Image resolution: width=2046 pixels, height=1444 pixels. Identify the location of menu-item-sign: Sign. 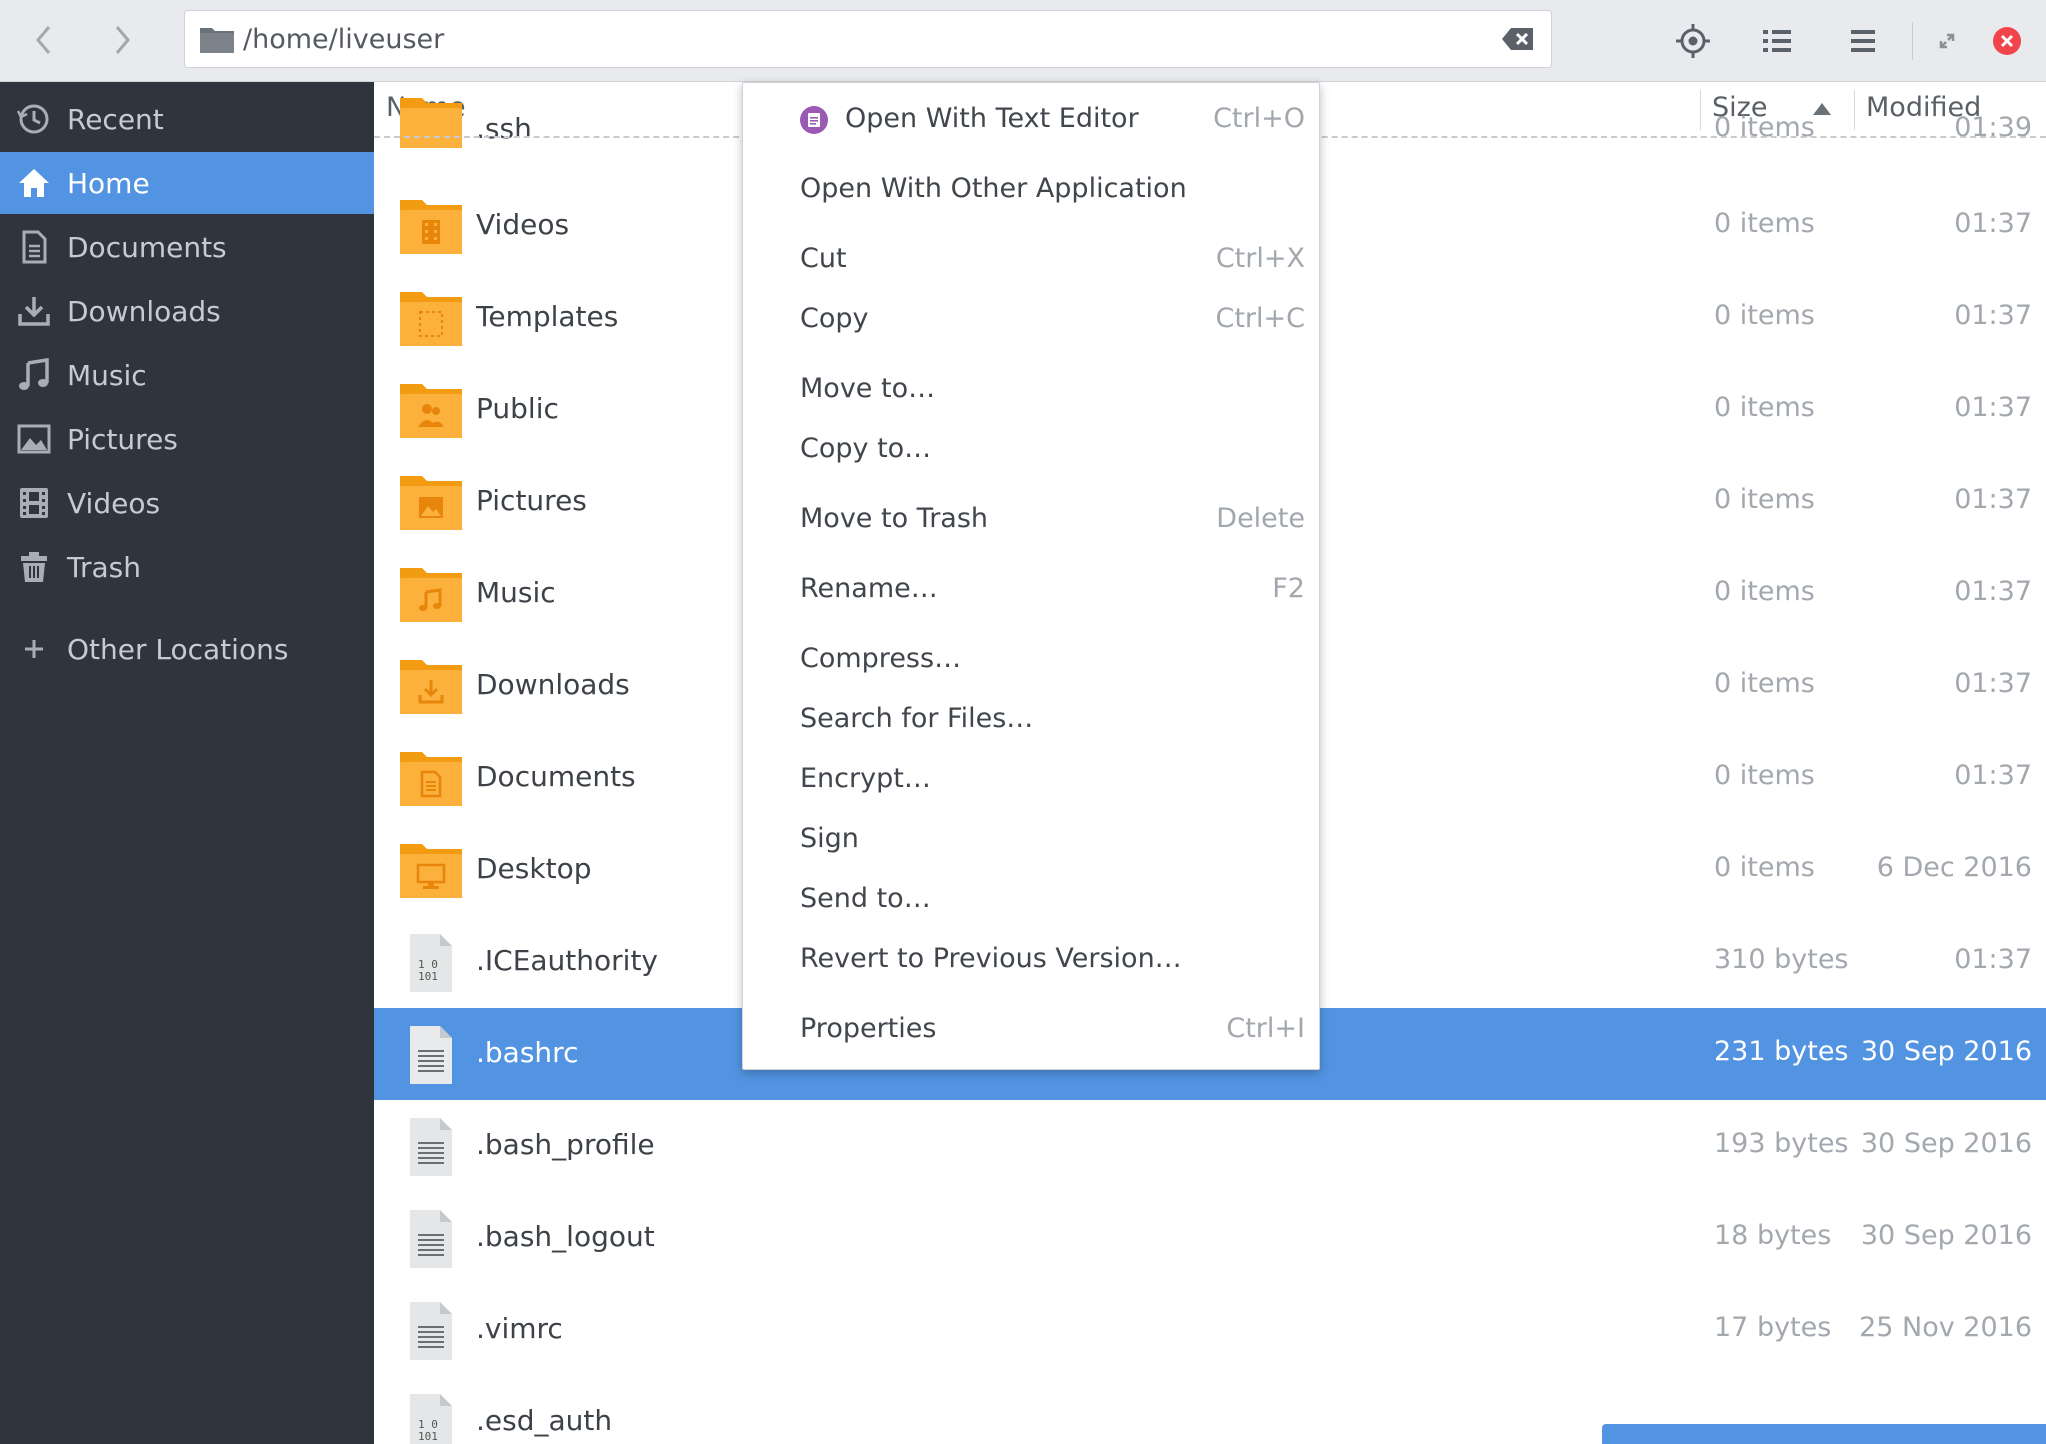
(1032, 841).